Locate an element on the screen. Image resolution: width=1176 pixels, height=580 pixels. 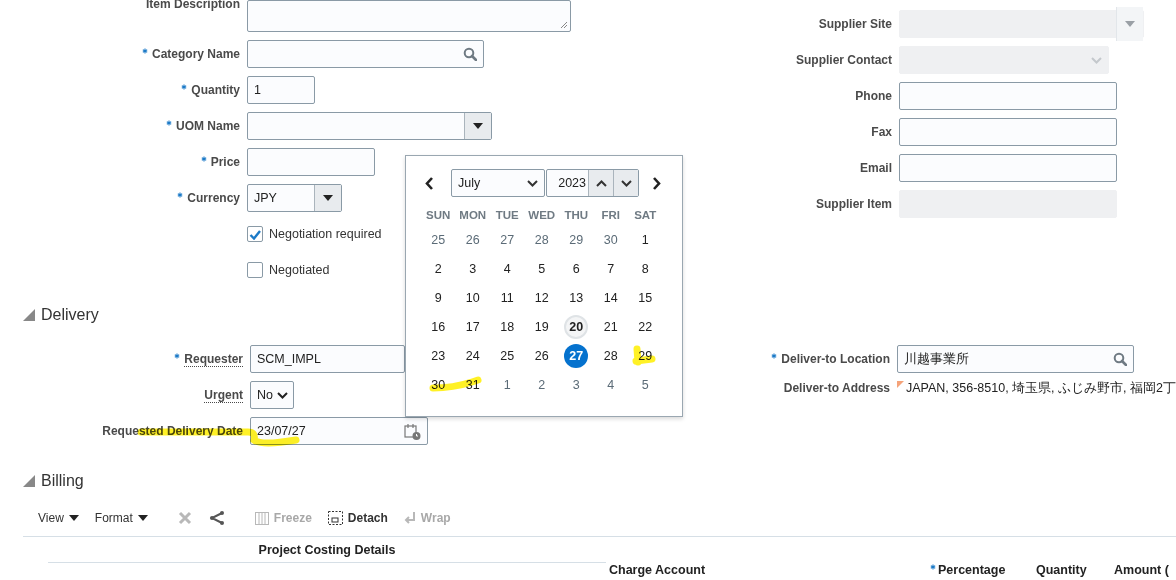
field-label: Supplier Contact is located at coordinates (844, 60).